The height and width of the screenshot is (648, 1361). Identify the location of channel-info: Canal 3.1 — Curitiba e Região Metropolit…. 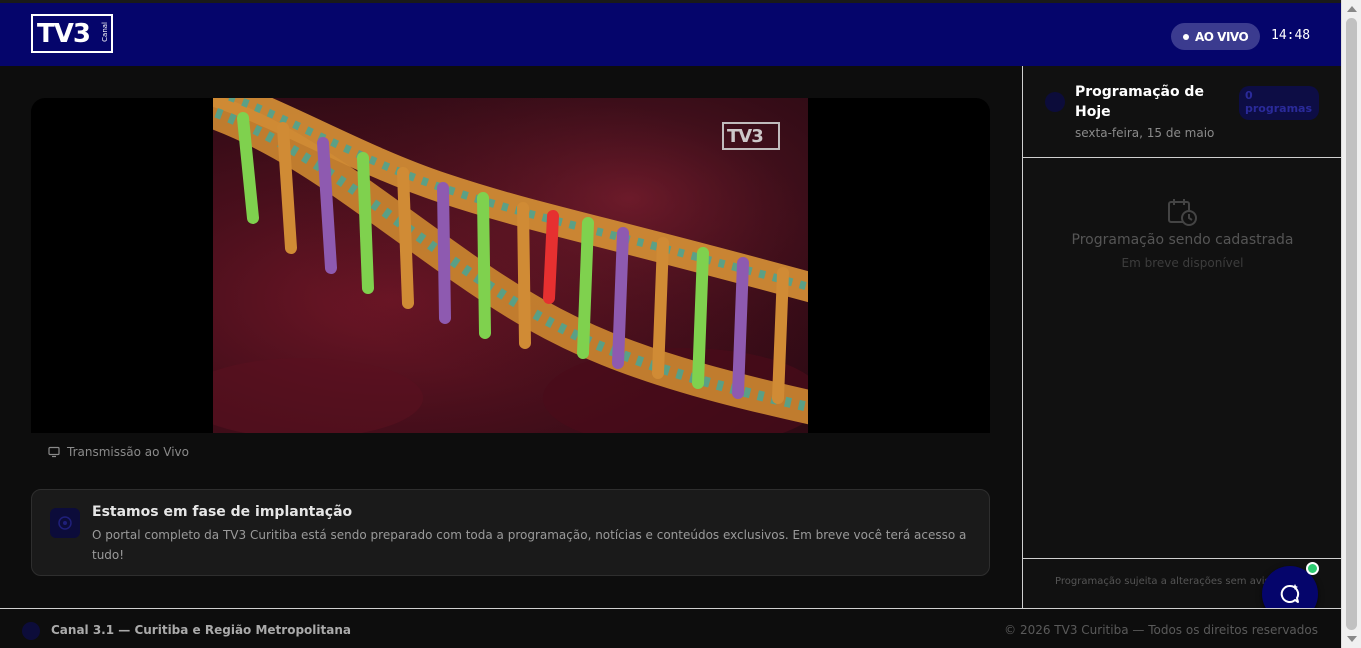
(201, 630).